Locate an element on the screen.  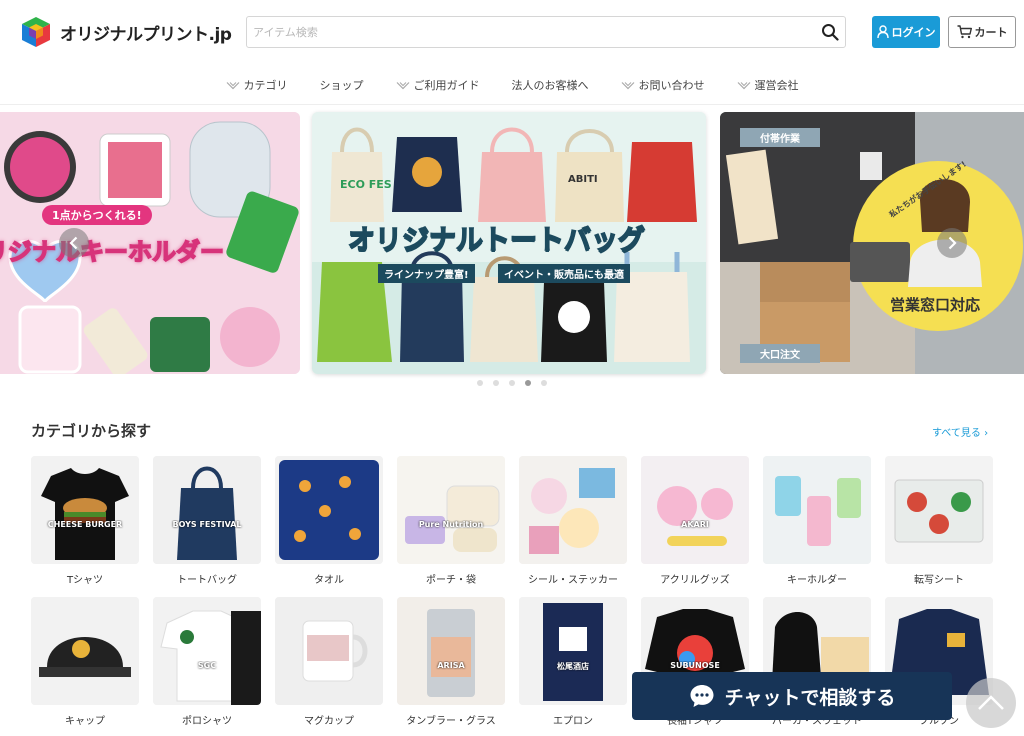
search-box is located at coordinates (546, 32).